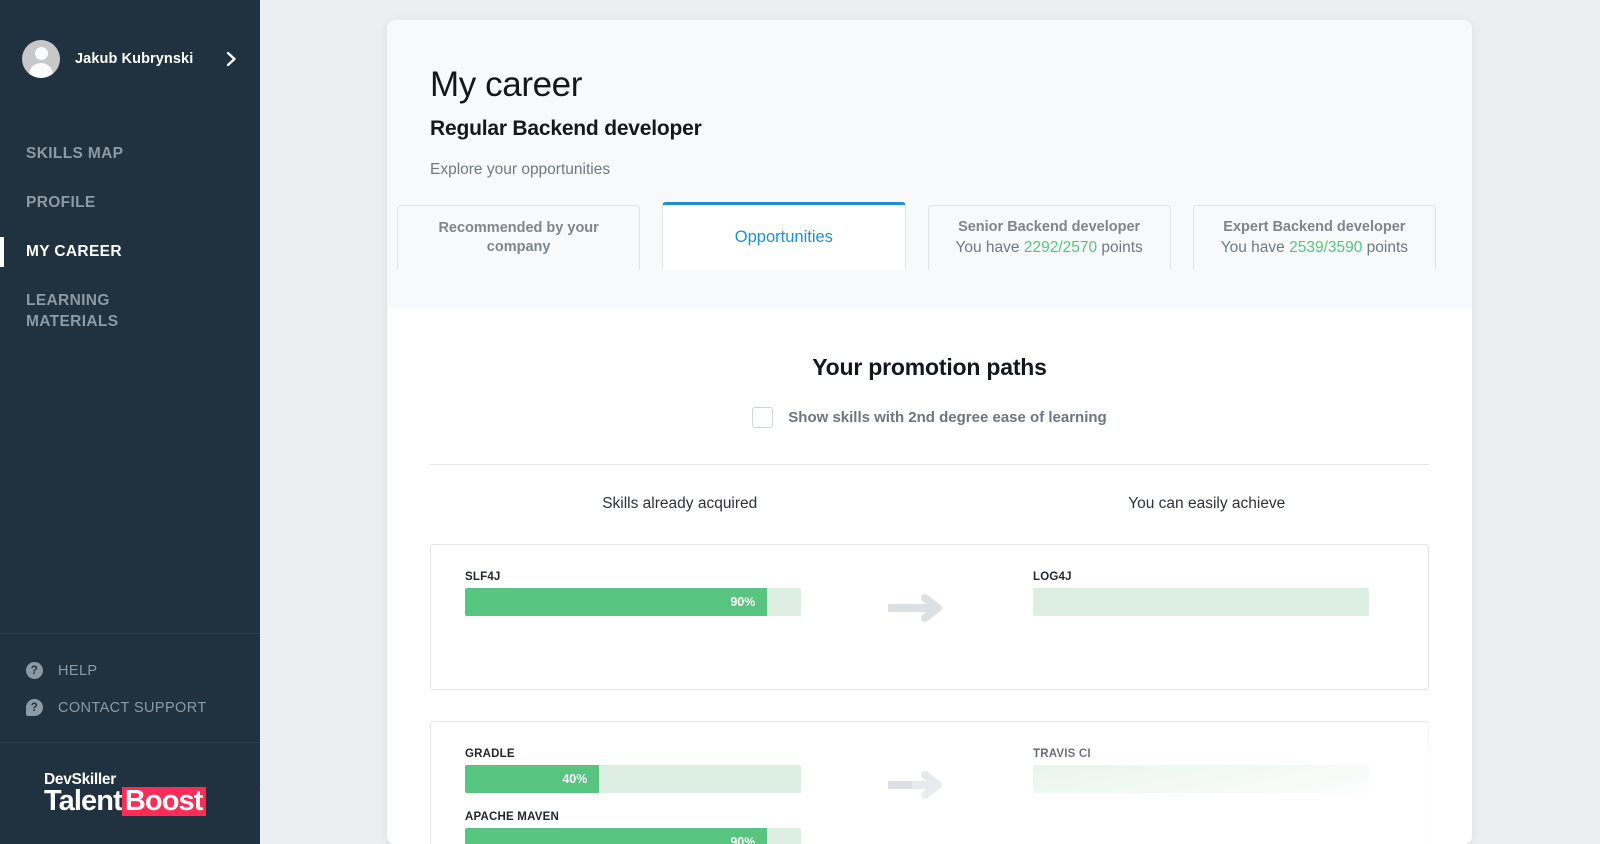 The height and width of the screenshot is (844, 1600). I want to click on sidebar-user-row: Jakub Kubrynski, so click(130, 59).